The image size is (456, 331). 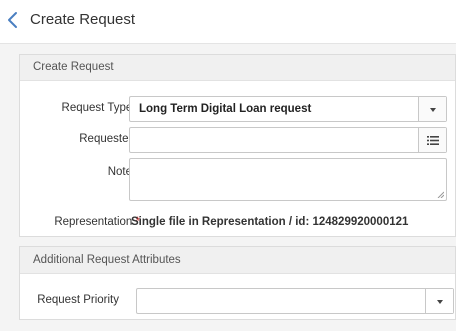 What do you see at coordinates (73, 67) in the screenshot?
I see `panel-title: Create Request` at bounding box center [73, 67].